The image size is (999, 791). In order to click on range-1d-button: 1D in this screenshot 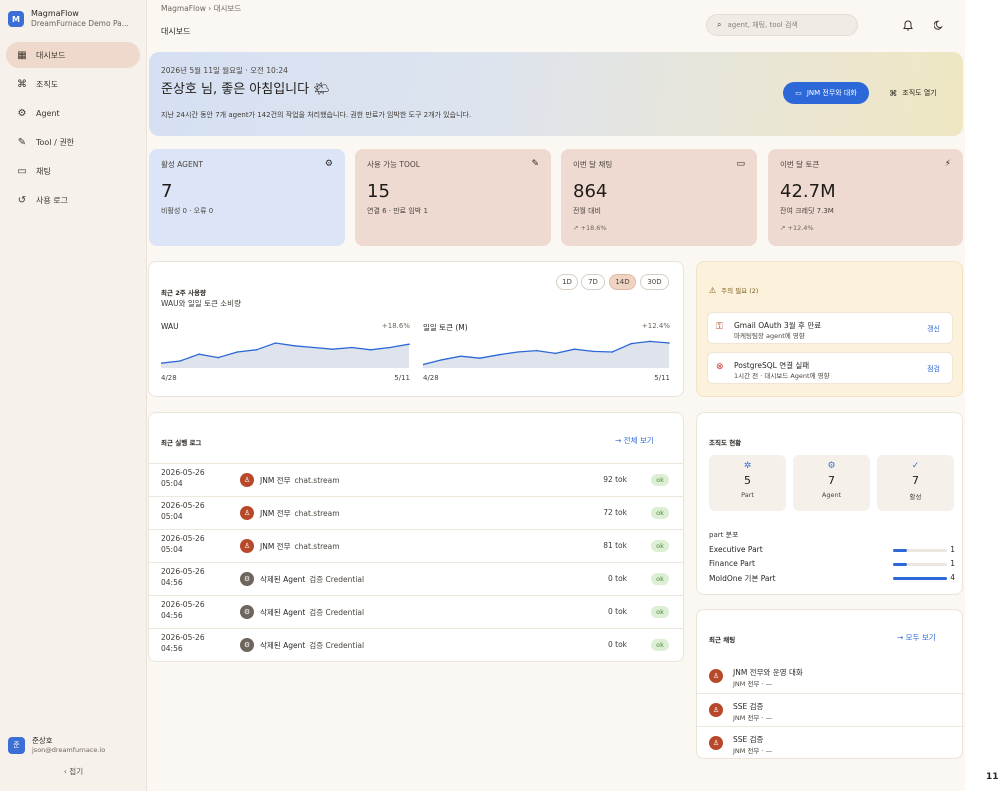, I will do `click(567, 282)`.